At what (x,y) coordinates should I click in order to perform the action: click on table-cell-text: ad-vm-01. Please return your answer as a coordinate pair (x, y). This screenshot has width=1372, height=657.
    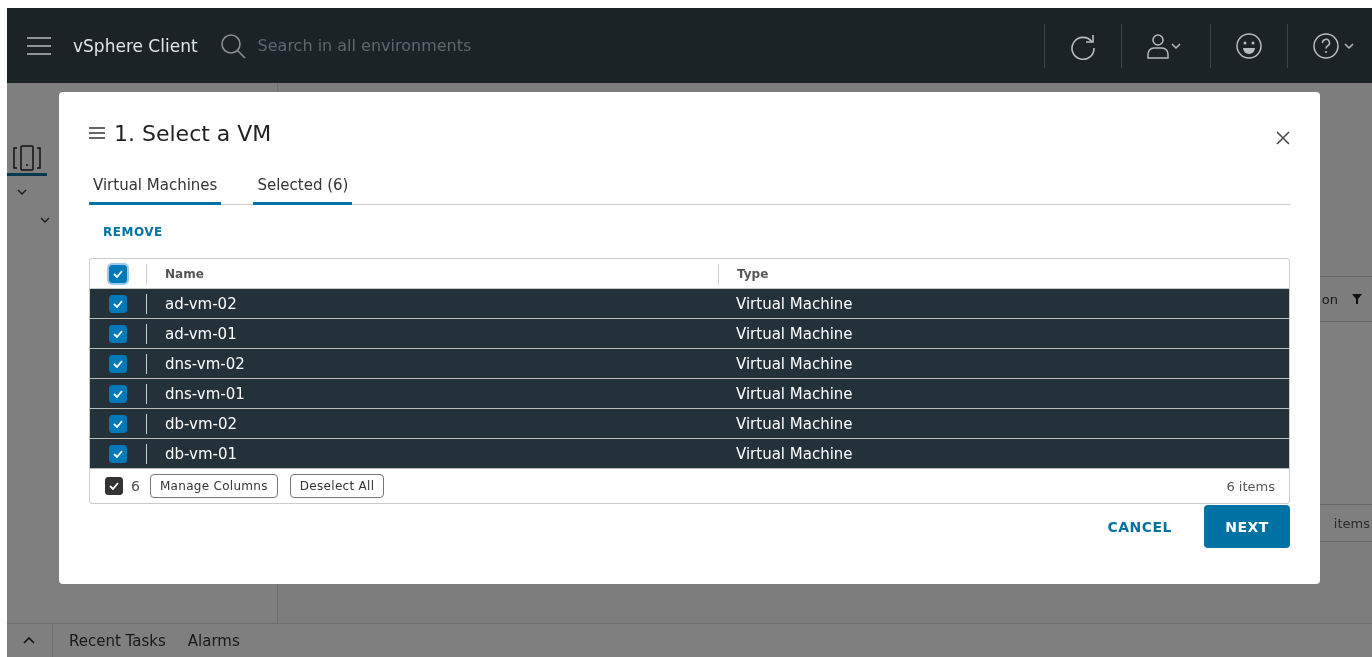
    Looking at the image, I should click on (201, 333).